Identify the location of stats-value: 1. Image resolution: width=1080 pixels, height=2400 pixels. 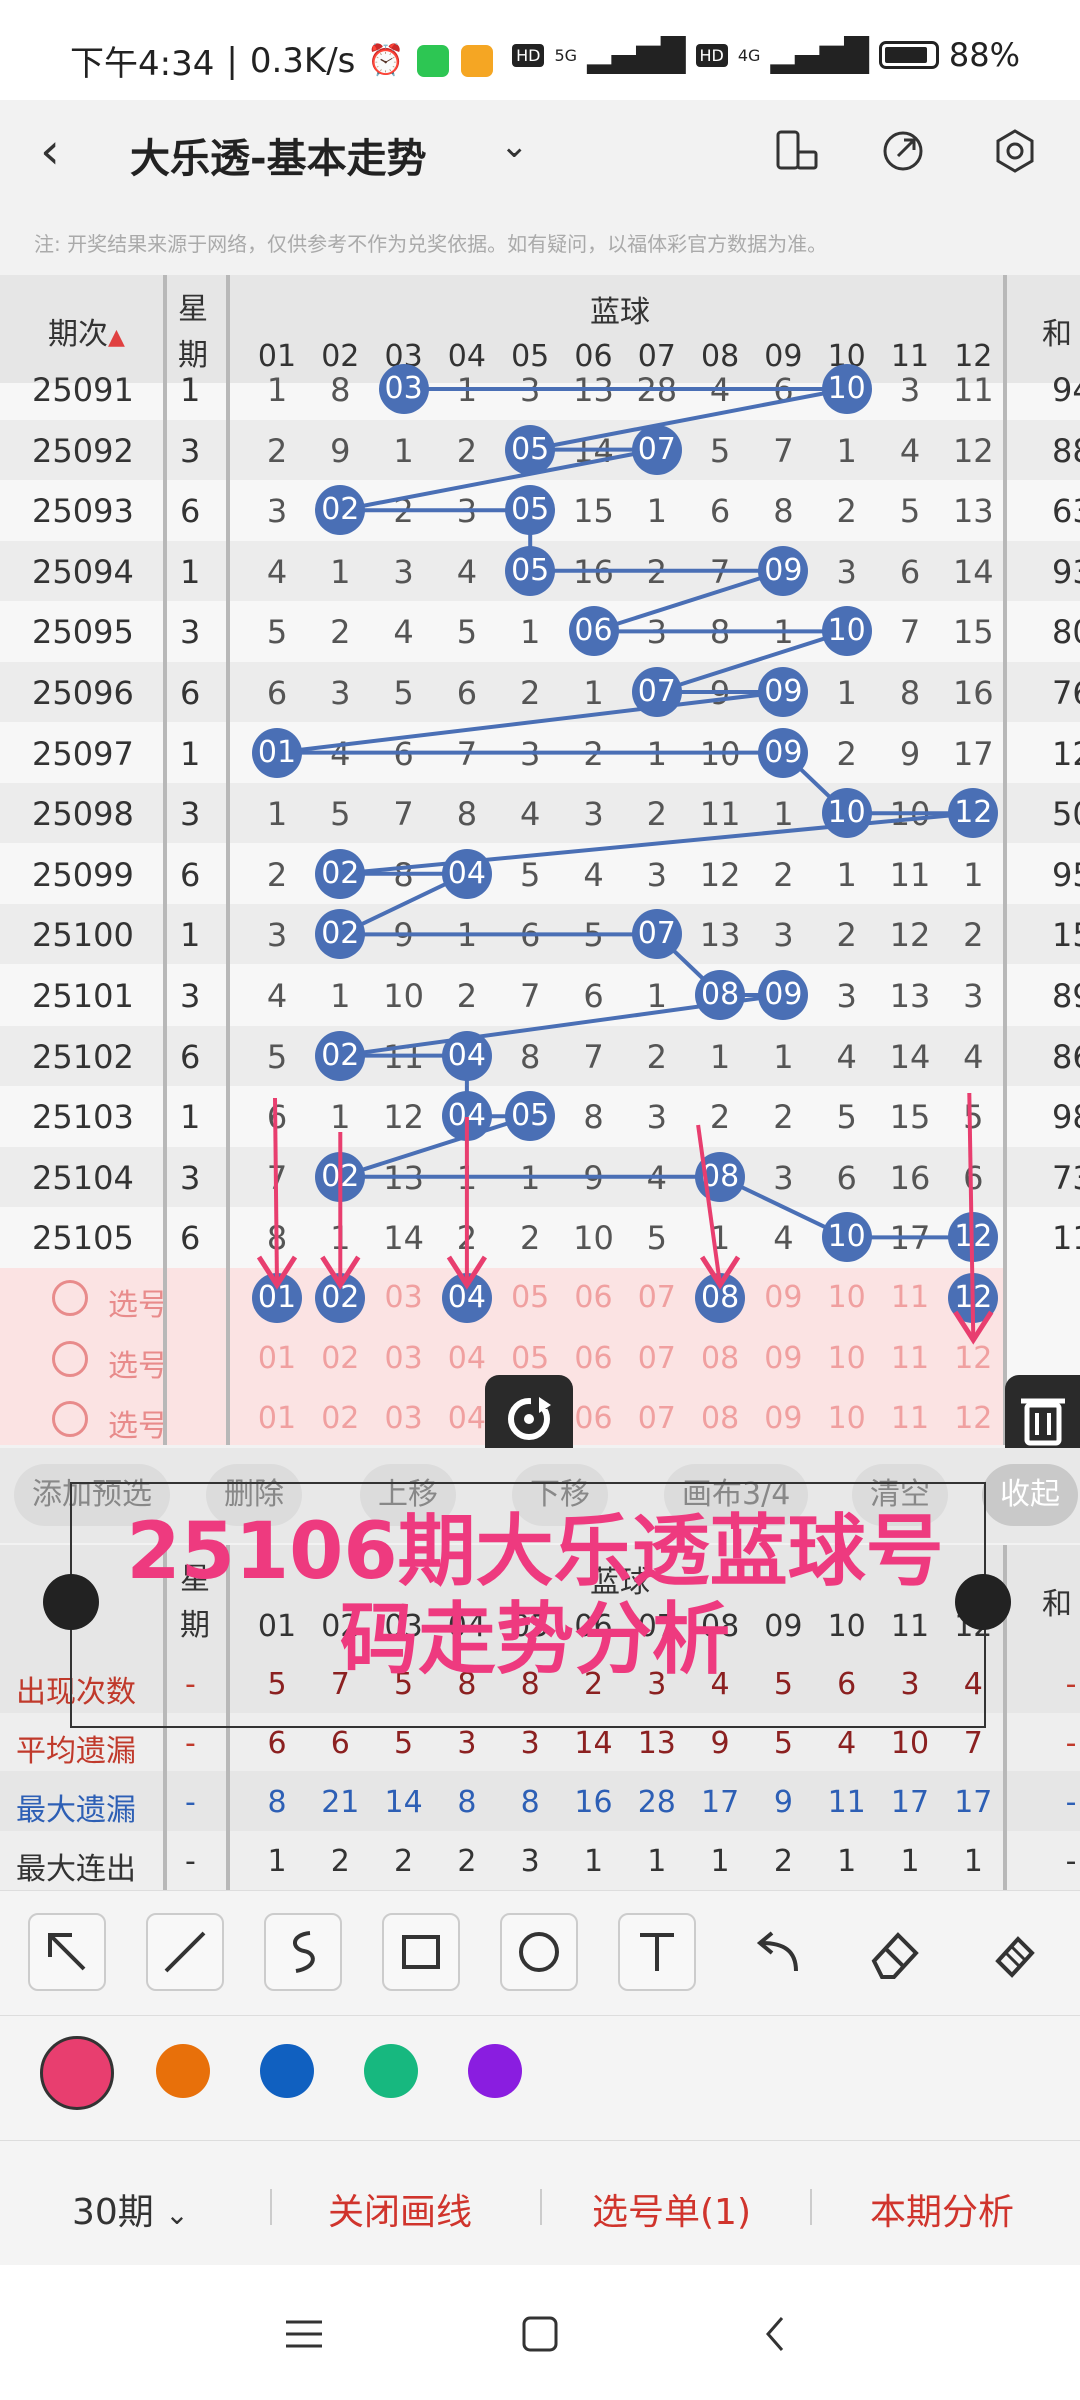
(277, 1861).